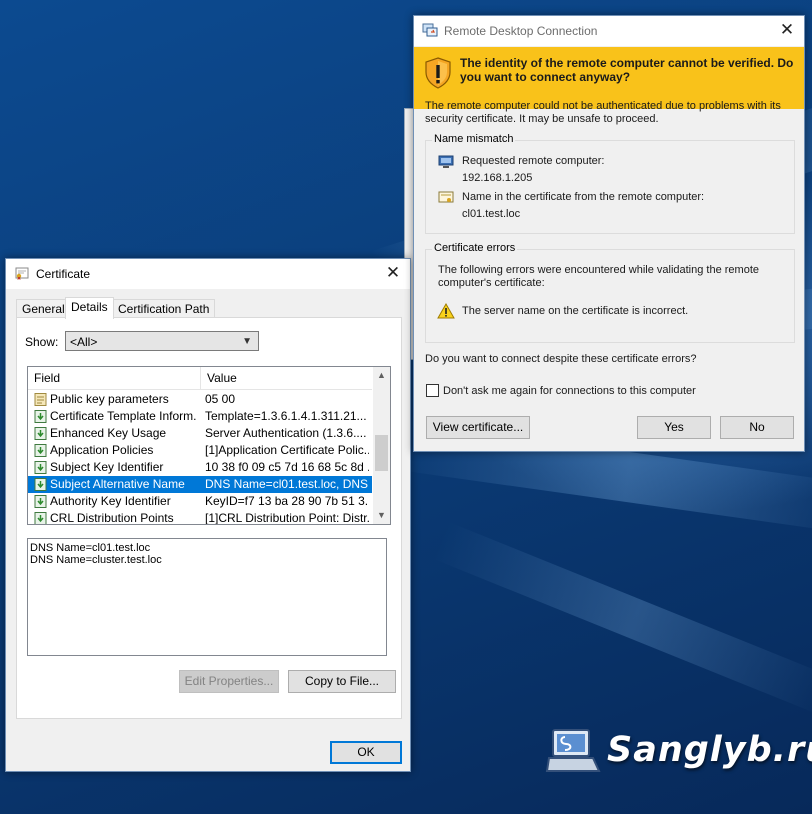 The height and width of the screenshot is (814, 812). I want to click on list-scrollbar: ▲ ▼, so click(381, 445).